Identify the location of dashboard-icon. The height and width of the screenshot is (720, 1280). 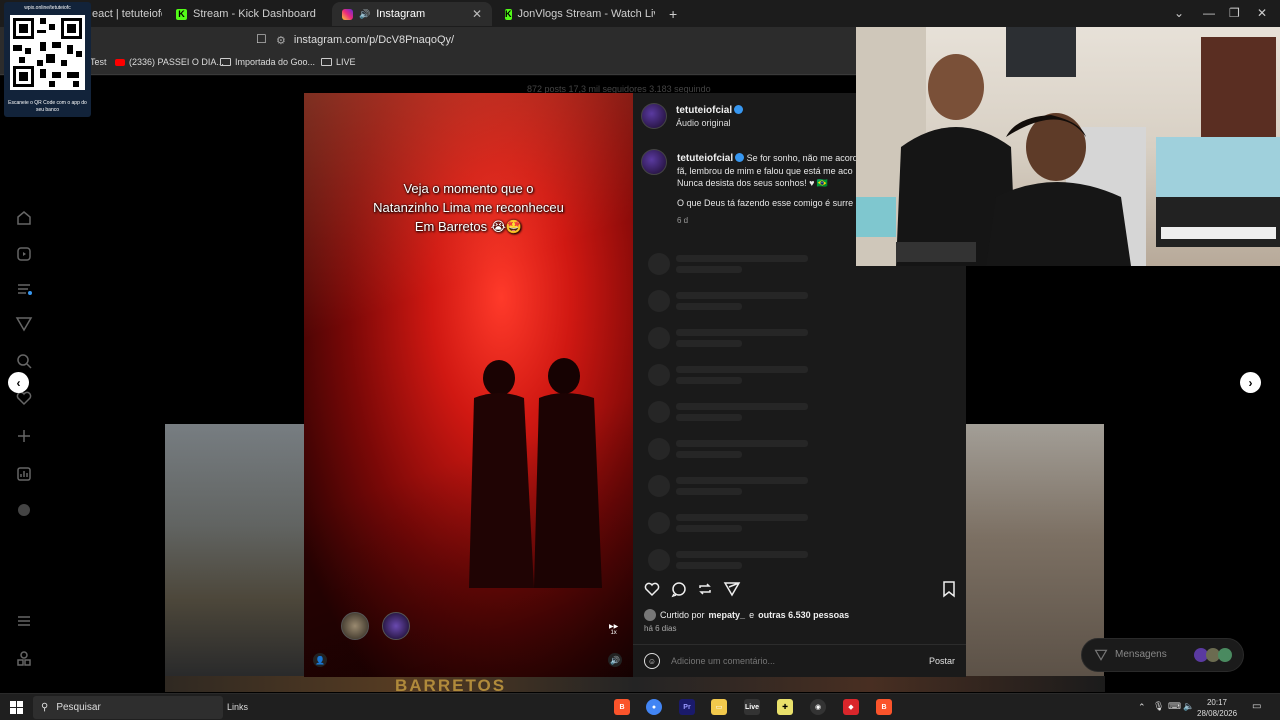
(24, 474).